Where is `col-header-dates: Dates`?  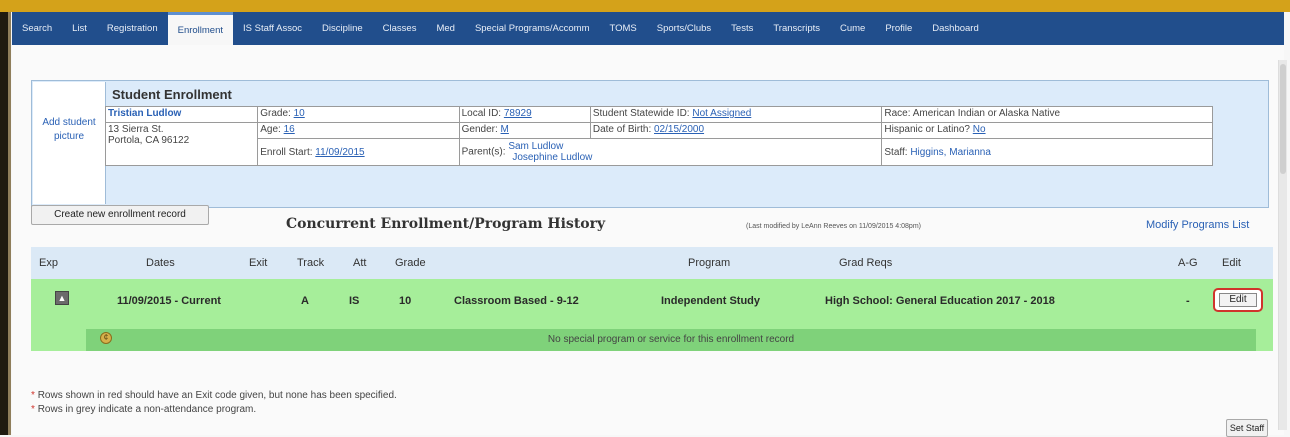
col-header-dates: Dates is located at coordinates (160, 263).